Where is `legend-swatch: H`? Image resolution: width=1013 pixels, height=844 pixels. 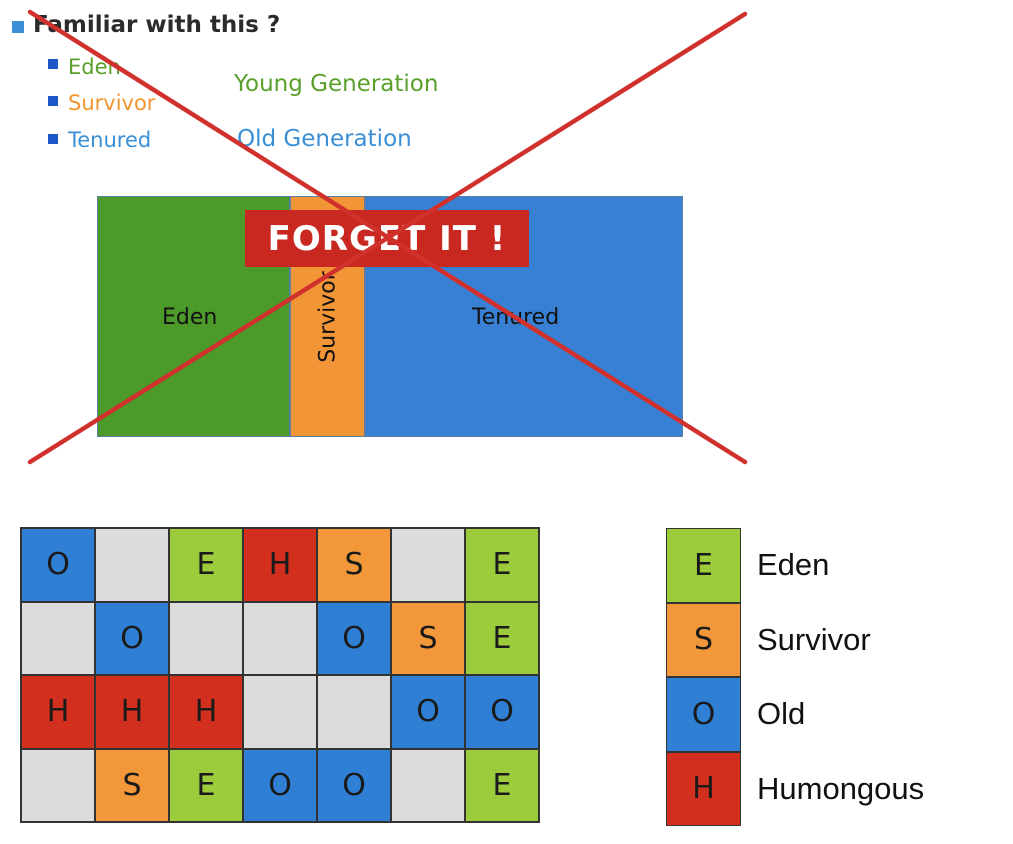
legend-swatch: H is located at coordinates (703, 788).